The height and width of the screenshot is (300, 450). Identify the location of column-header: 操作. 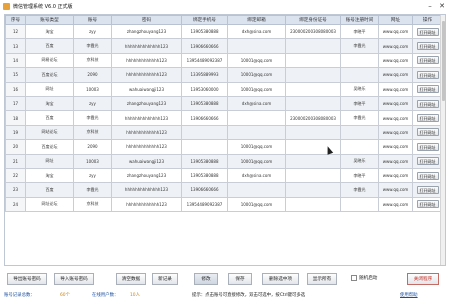
(427, 20).